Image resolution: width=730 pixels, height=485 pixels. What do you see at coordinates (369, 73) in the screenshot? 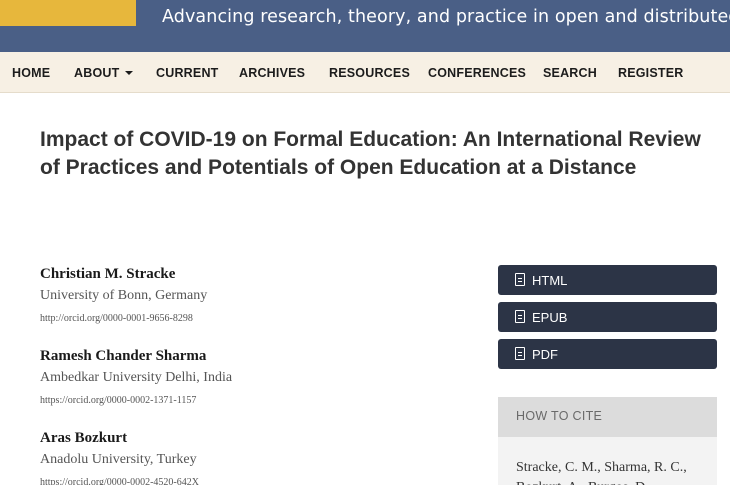
I see `nav-resources: RESOURCES` at bounding box center [369, 73].